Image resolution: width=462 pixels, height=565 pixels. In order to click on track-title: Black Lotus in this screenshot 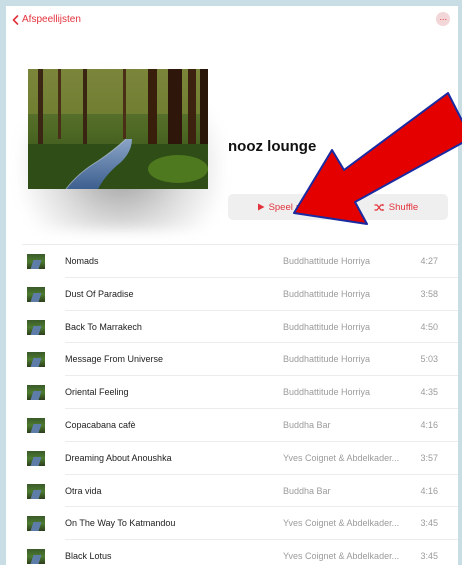, I will do `click(88, 556)`.